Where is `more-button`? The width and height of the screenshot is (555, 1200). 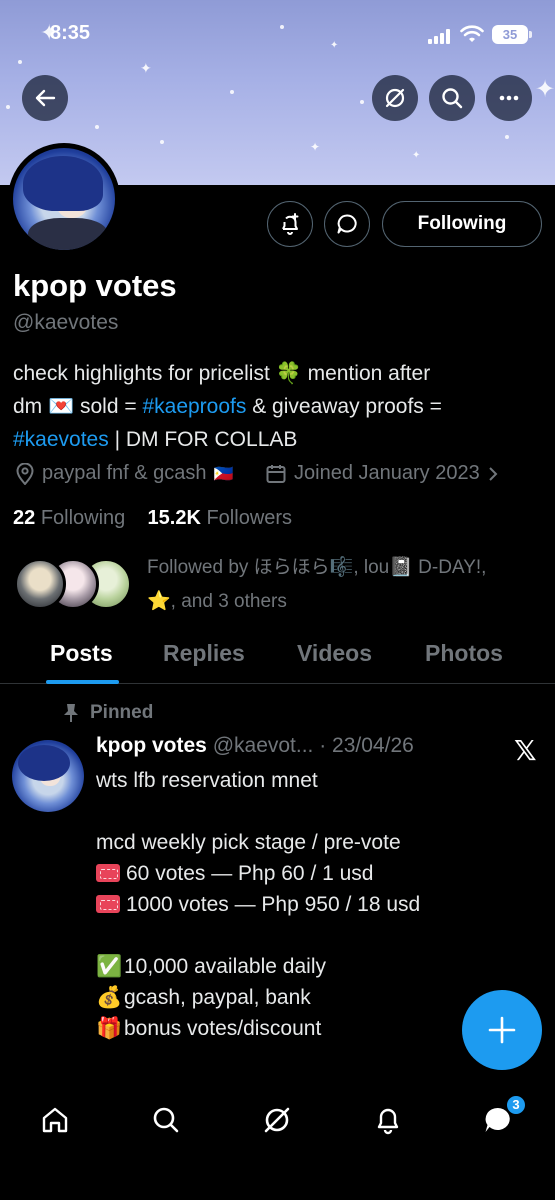 more-button is located at coordinates (509, 98).